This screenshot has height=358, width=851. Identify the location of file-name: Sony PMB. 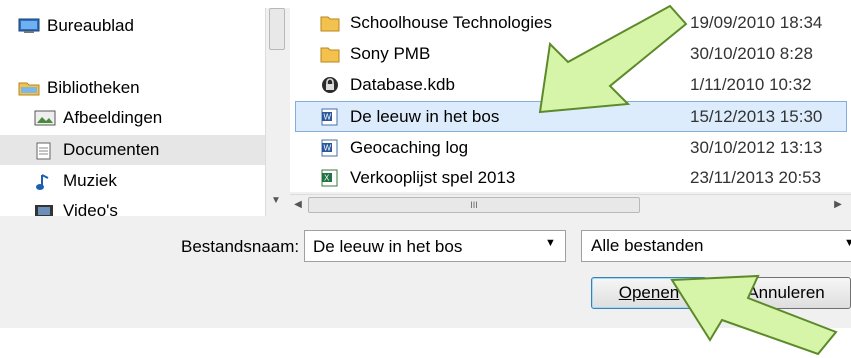
(390, 53).